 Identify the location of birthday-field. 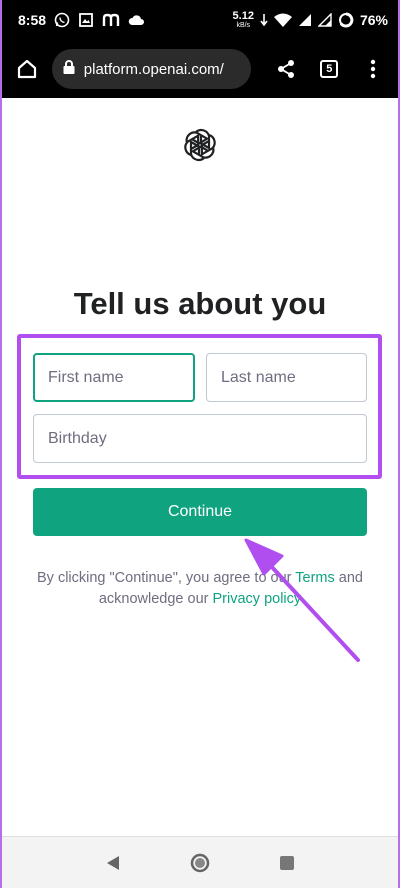
(200, 438).